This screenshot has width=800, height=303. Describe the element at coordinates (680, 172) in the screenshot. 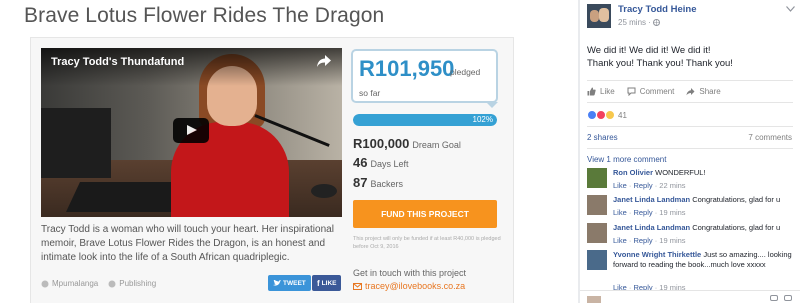

I see `comment-body: WONDERFUL!` at that location.